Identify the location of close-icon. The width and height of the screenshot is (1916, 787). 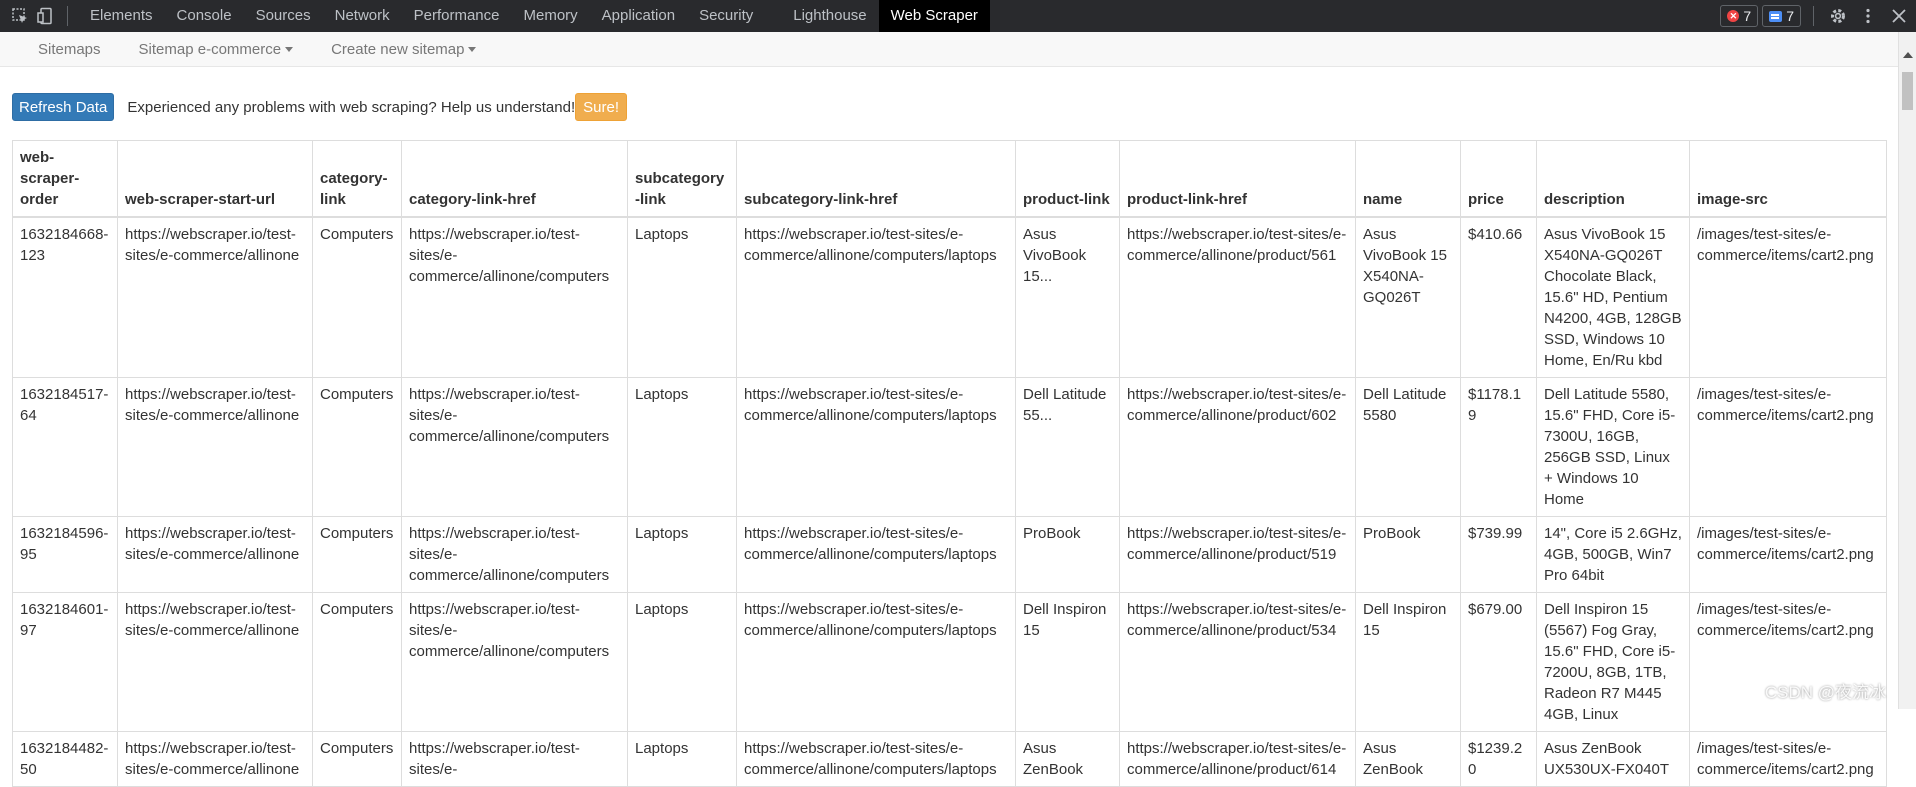
(1899, 16).